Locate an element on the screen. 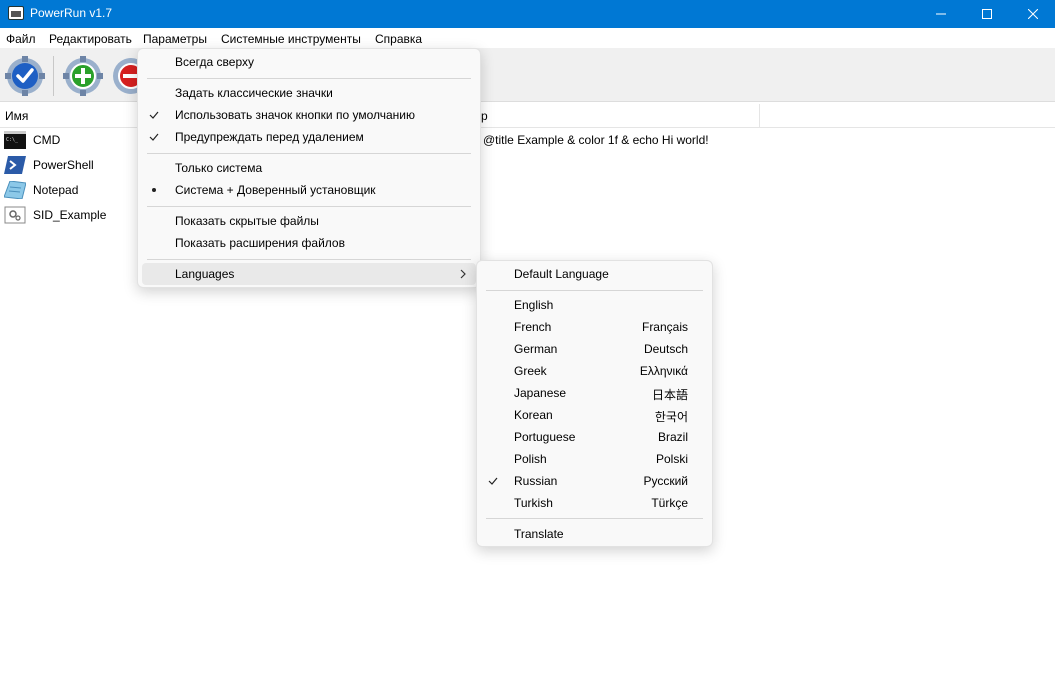  menu-item-label: Задать классические значки is located at coordinates (254, 93).